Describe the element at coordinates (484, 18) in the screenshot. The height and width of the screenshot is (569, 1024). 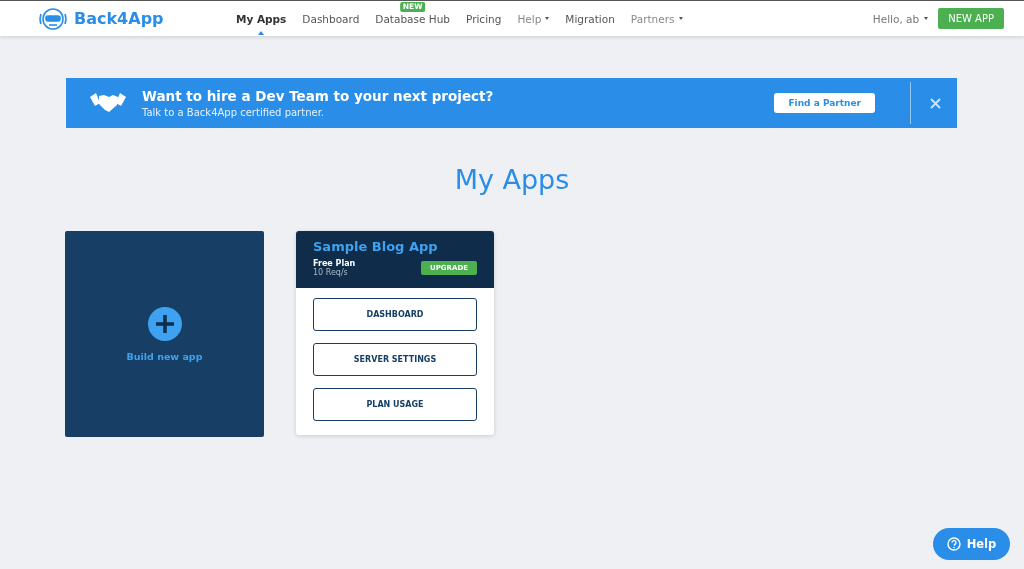
I see `nav-link: Pricing` at that location.